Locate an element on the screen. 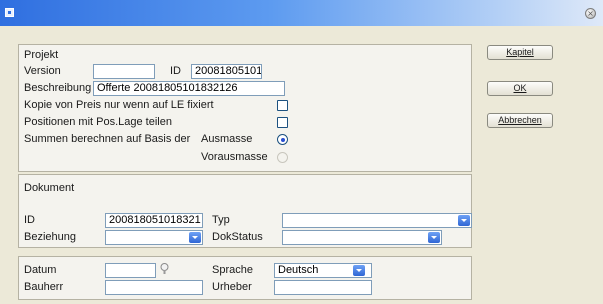  beziehung-label: Beziehung is located at coordinates (50, 237).